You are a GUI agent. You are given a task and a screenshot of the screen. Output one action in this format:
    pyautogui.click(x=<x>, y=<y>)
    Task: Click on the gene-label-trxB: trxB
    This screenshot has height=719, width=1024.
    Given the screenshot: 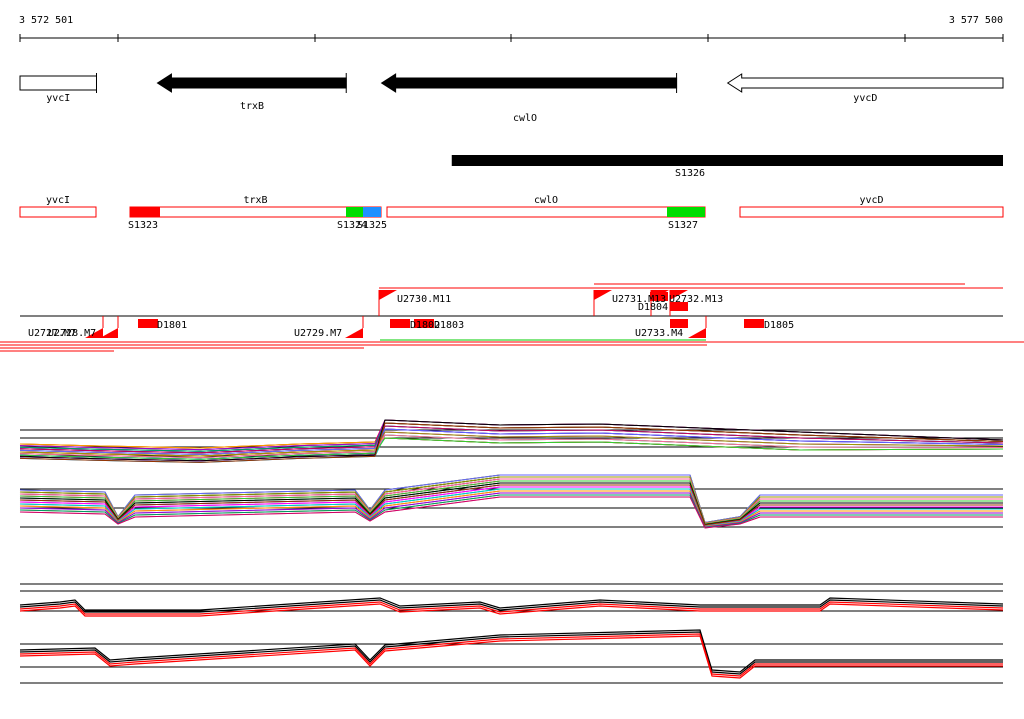 What is the action you would take?
    pyautogui.click(x=252, y=106)
    